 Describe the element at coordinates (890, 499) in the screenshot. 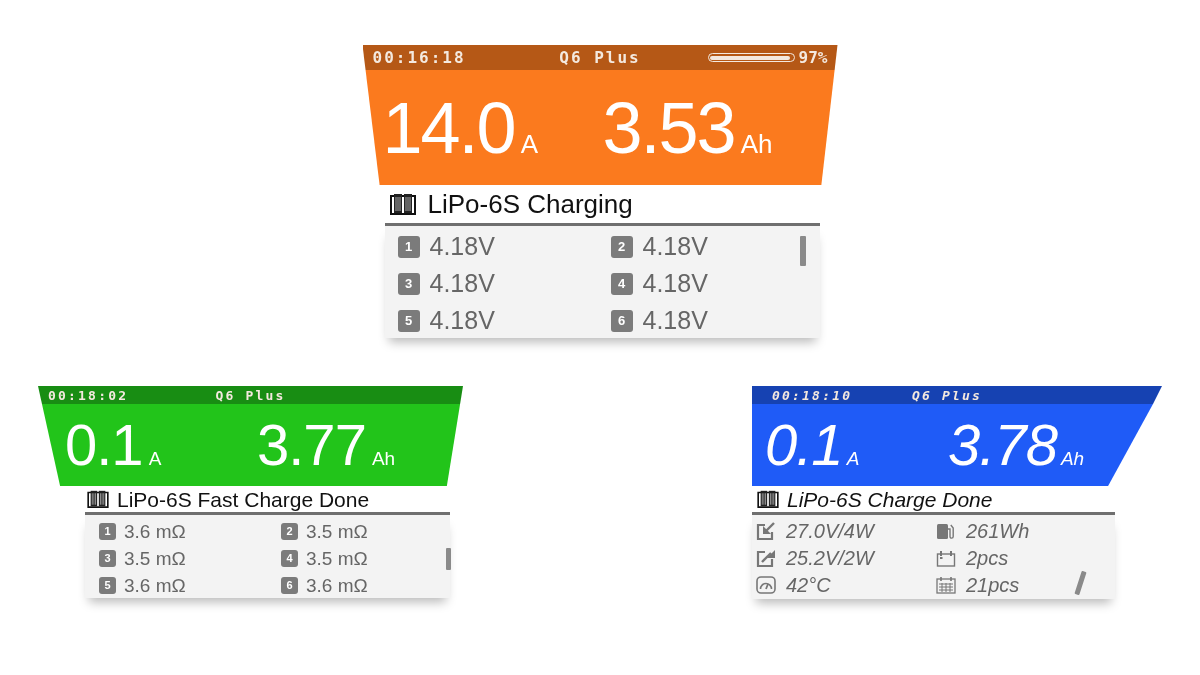

I see `charge-status: LiPo-6S Charge Done` at that location.